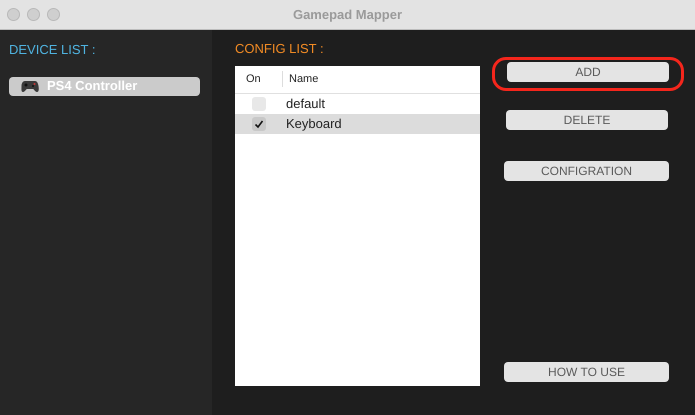 The height and width of the screenshot is (415, 695). Describe the element at coordinates (30, 86) in the screenshot. I see `gamepad-icon` at that location.